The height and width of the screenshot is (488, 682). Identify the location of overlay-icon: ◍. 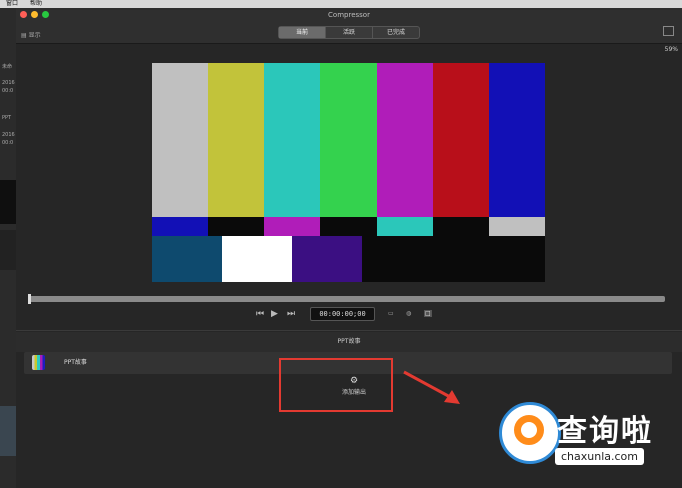
(408, 313).